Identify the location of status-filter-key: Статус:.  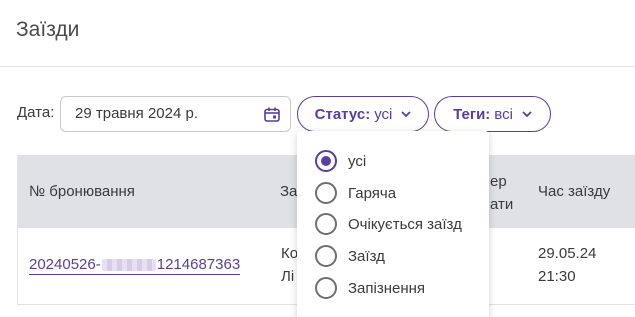
(342, 114).